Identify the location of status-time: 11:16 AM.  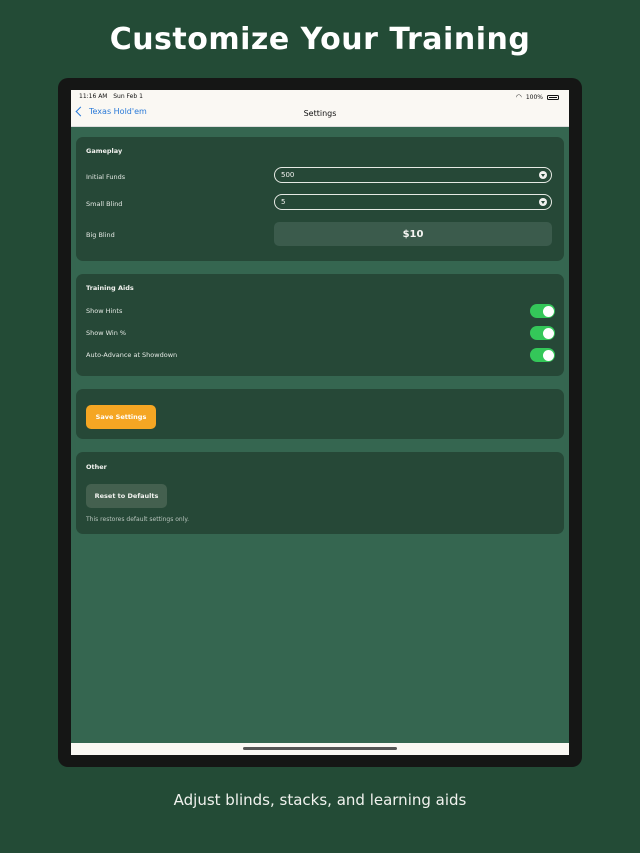
(93, 96).